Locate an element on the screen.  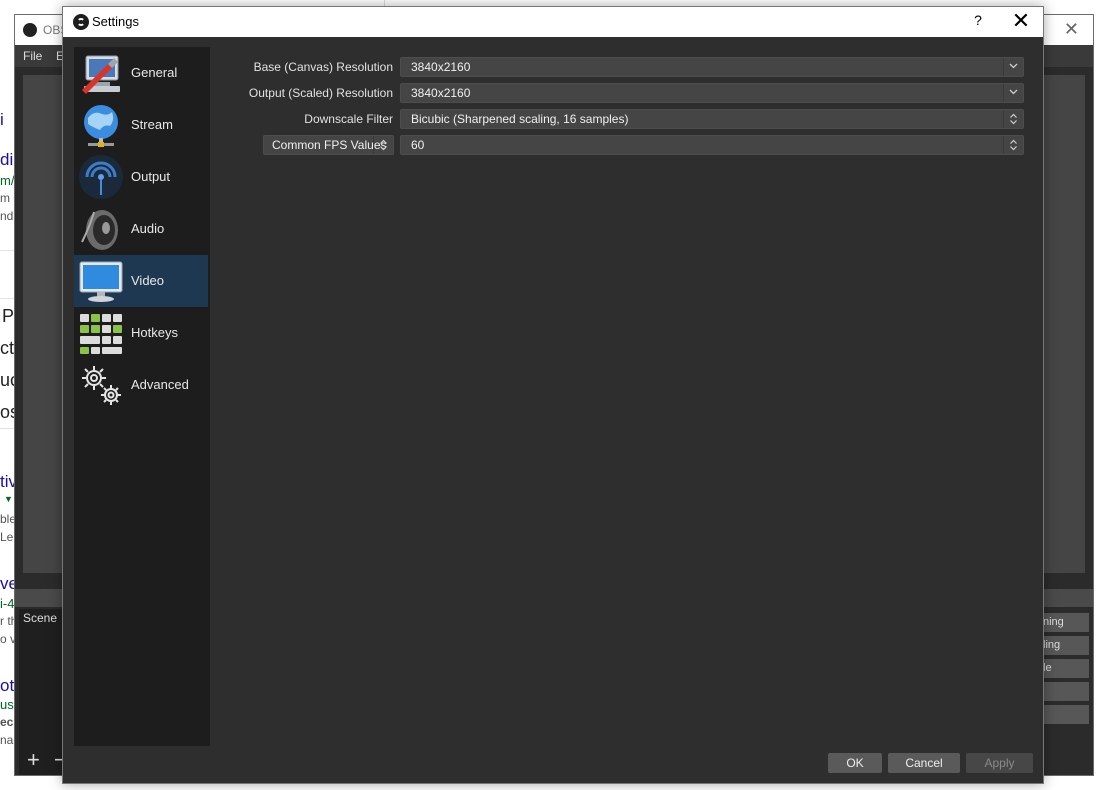
fps-type-value: Common FPS Values is located at coordinates (329, 145).